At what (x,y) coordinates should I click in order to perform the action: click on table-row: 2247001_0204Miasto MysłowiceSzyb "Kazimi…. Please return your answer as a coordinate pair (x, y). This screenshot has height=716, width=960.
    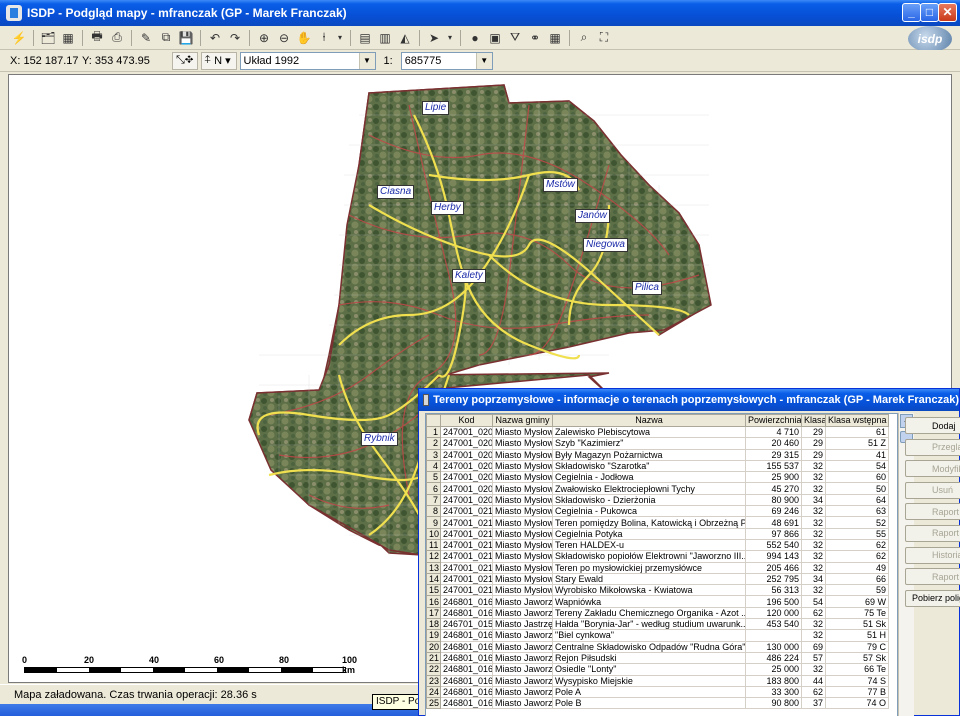
    Looking at the image, I should click on (657, 443).